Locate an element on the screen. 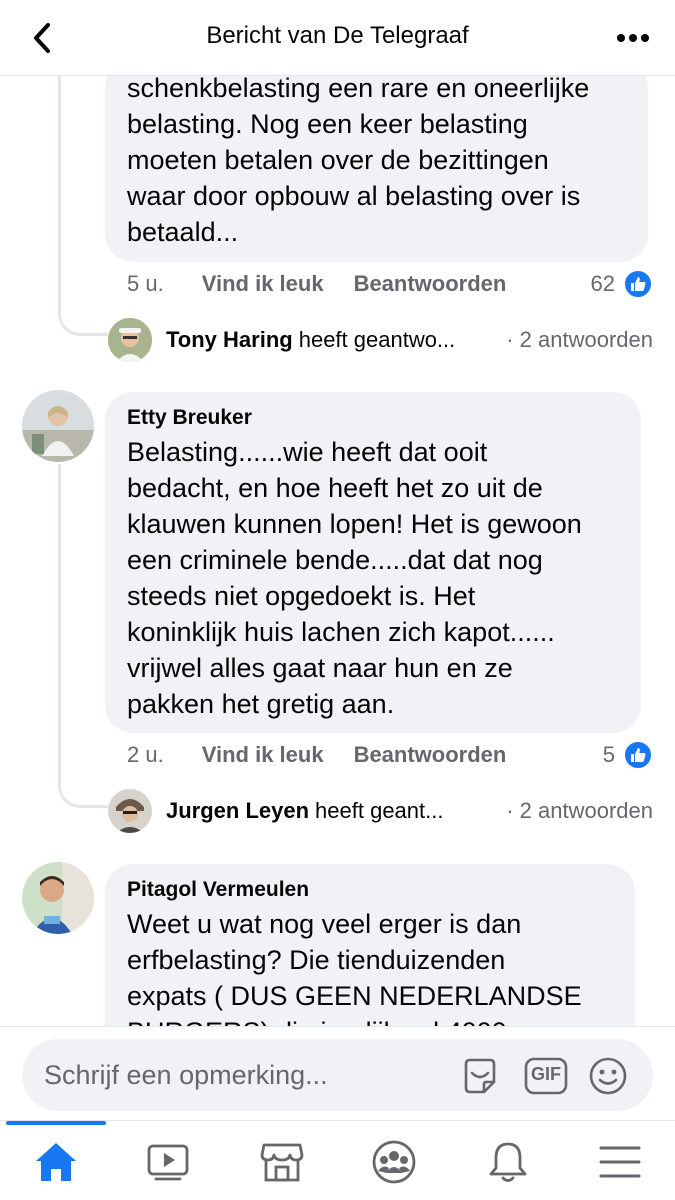 Image resolution: width=675 pixels, height=1200 pixels. video-icon is located at coordinates (168, 1162).